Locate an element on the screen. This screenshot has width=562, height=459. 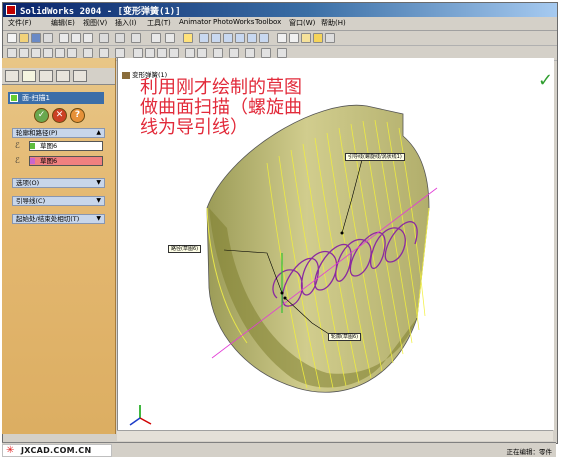
feature-manager-tab-icon is located at coordinates (12, 76).